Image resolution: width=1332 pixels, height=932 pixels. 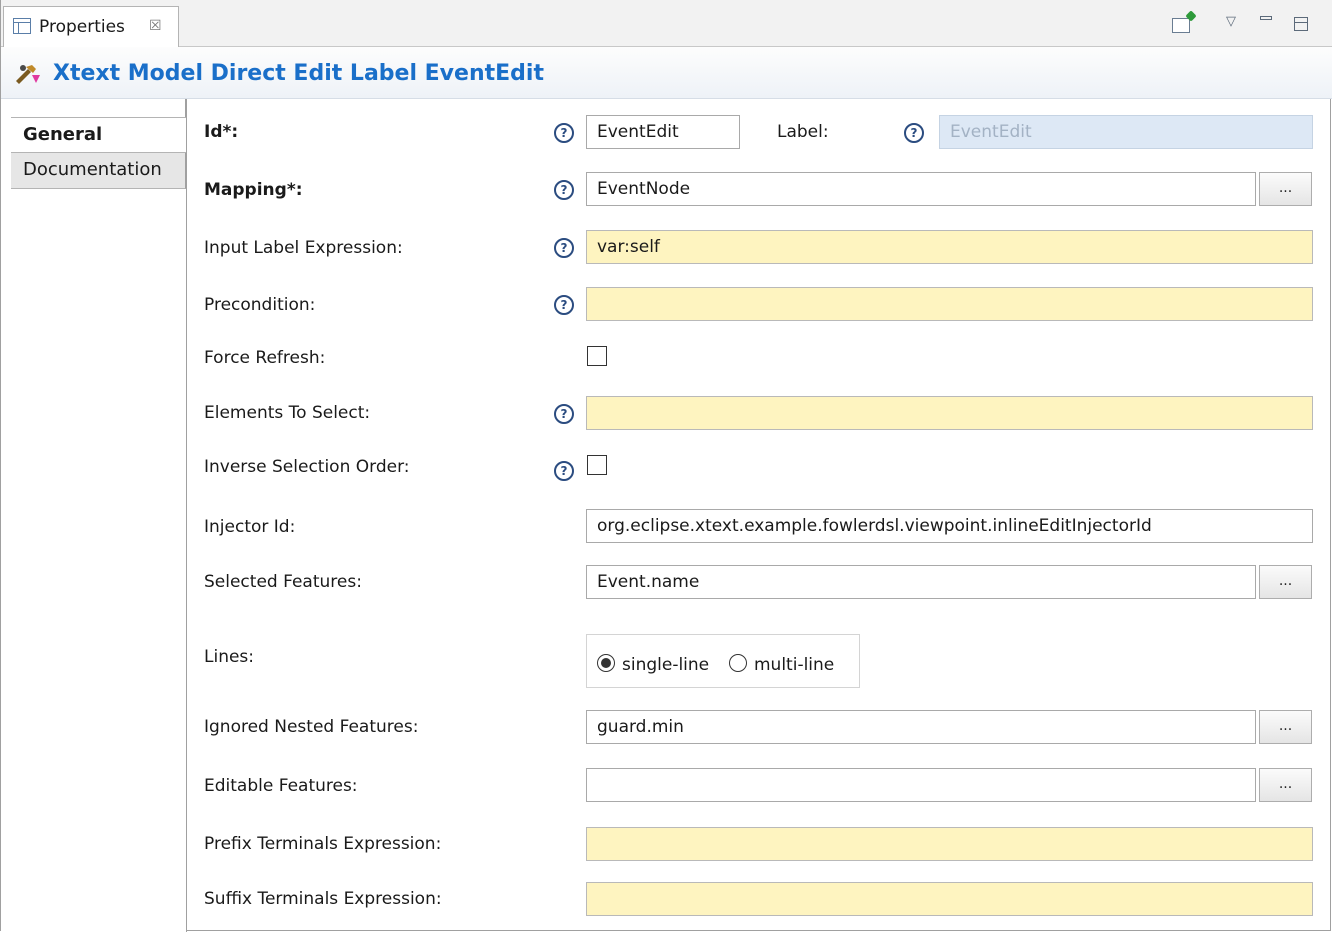 What do you see at coordinates (1266, 18) in the screenshot?
I see `minimize-icon` at bounding box center [1266, 18].